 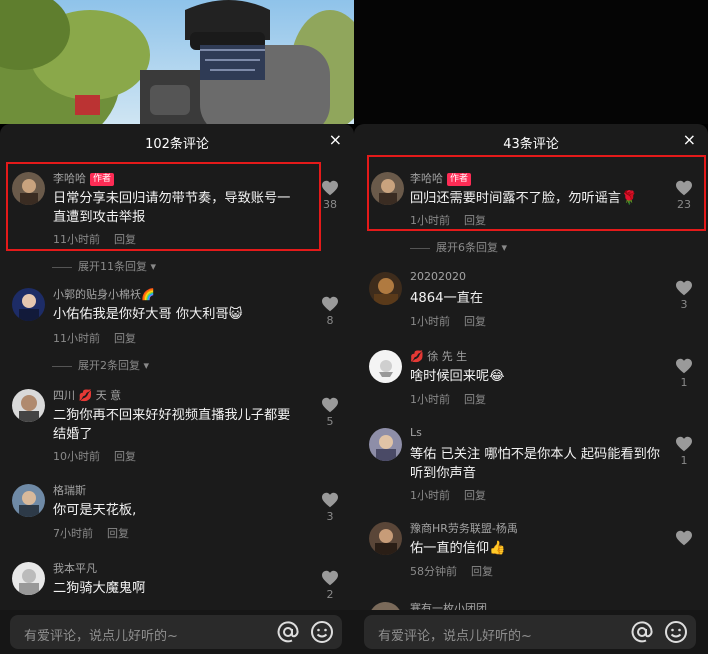 What do you see at coordinates (438, 276) in the screenshot?
I see `comment-username: 20202020` at bounding box center [438, 276].